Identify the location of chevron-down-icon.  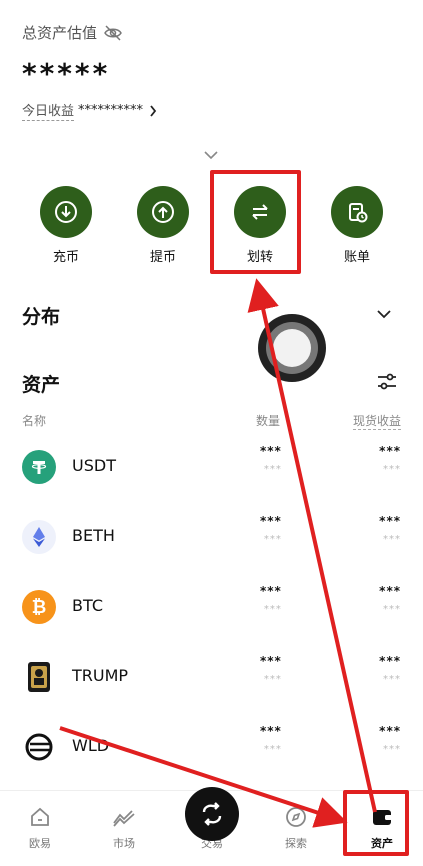
(211, 155).